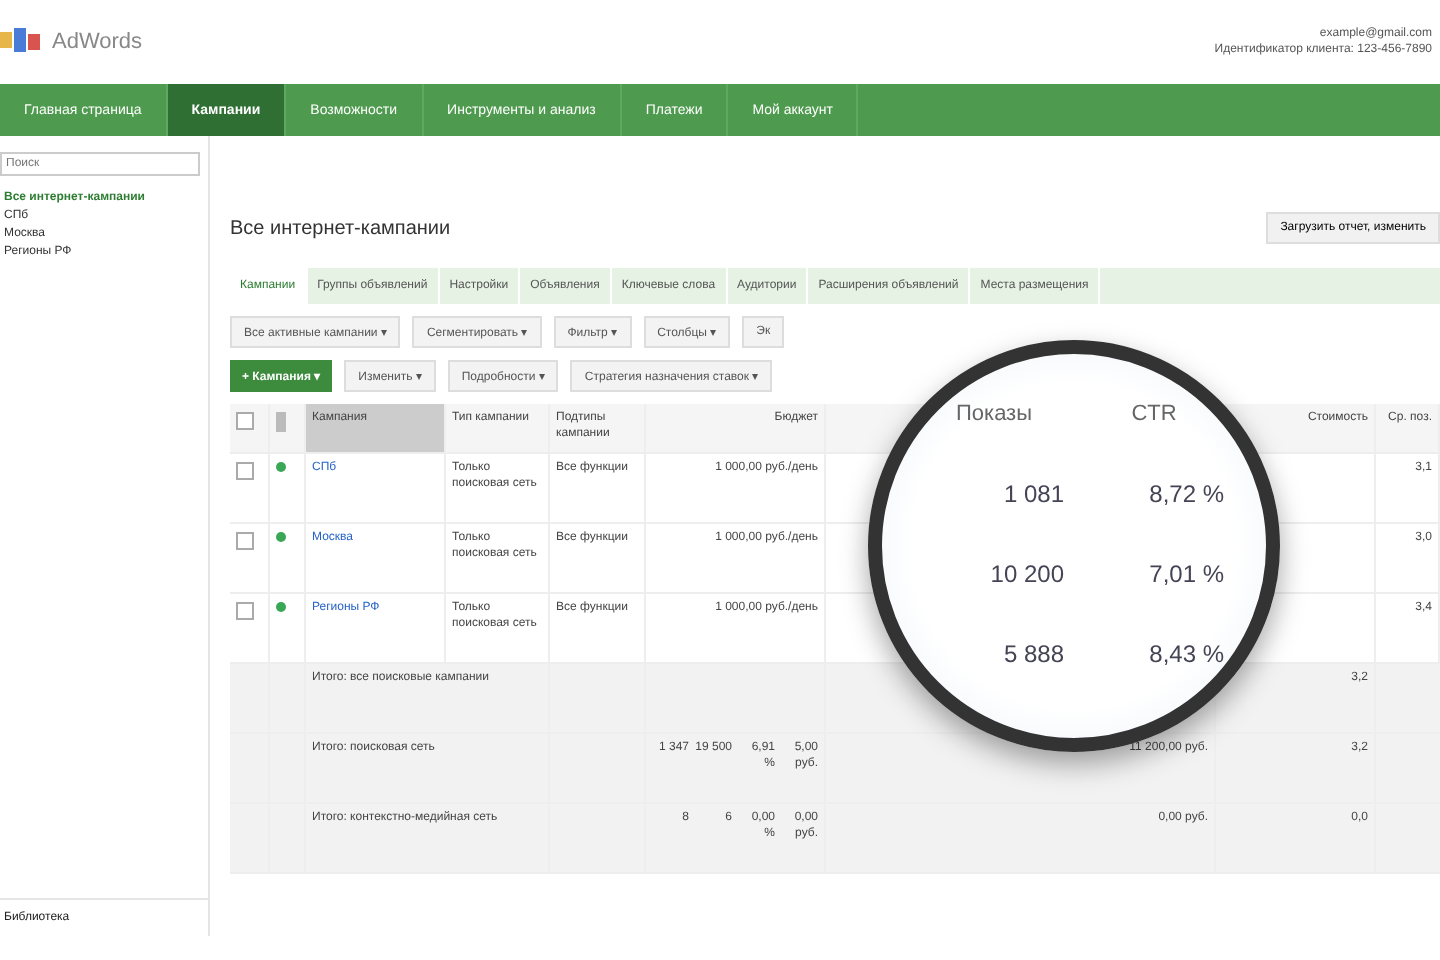 This screenshot has height=960, width=1440. What do you see at coordinates (97, 42) in the screenshot?
I see `product-name: AdWords` at bounding box center [97, 42].